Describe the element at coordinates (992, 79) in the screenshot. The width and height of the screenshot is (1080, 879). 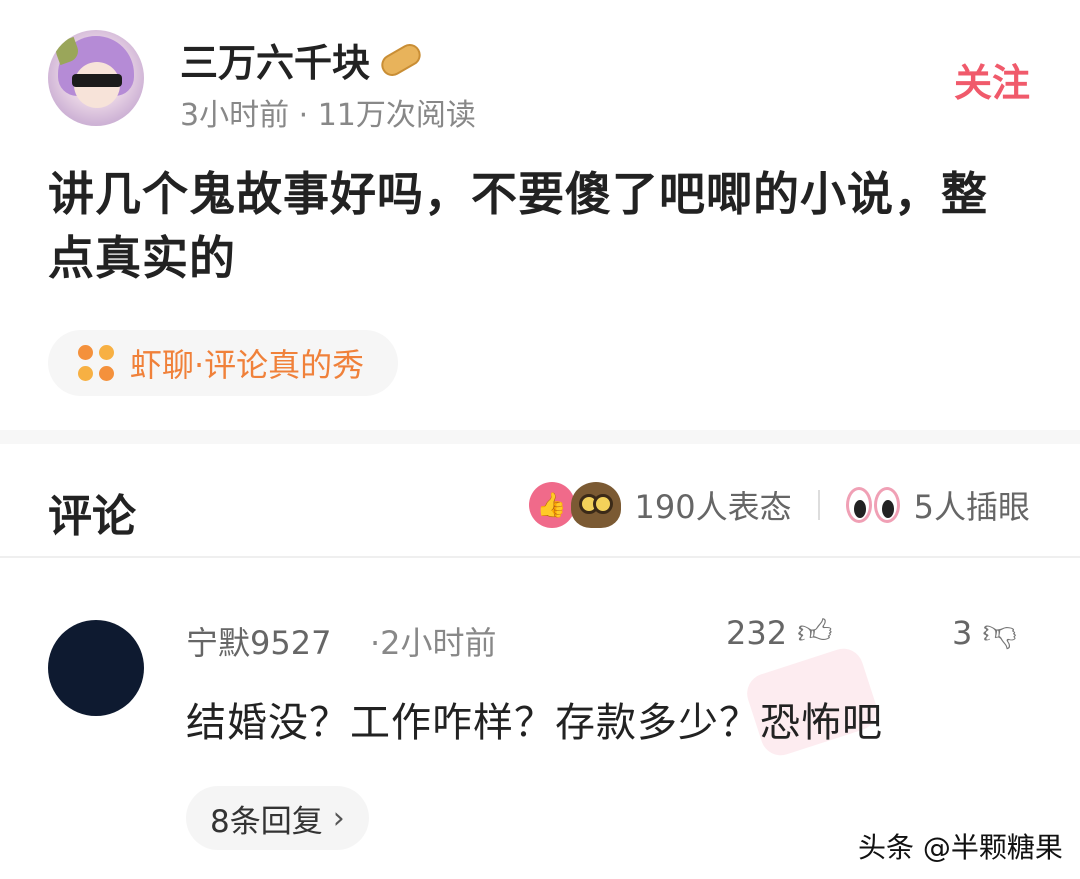
I see `follow-button: 关注` at that location.